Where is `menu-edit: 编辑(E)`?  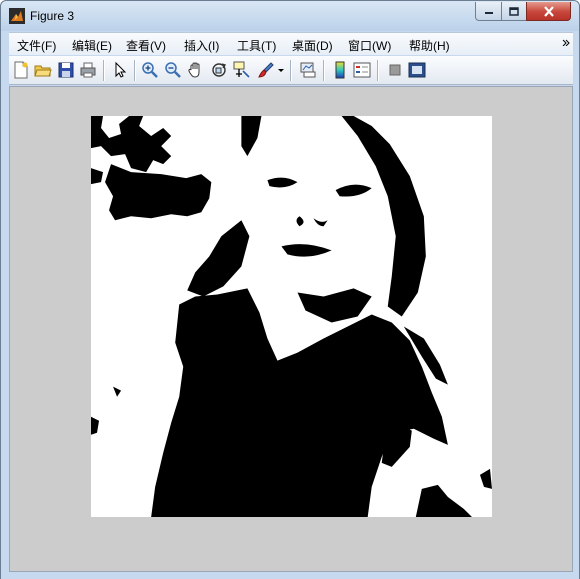 menu-edit: 编辑(E) is located at coordinates (92, 45).